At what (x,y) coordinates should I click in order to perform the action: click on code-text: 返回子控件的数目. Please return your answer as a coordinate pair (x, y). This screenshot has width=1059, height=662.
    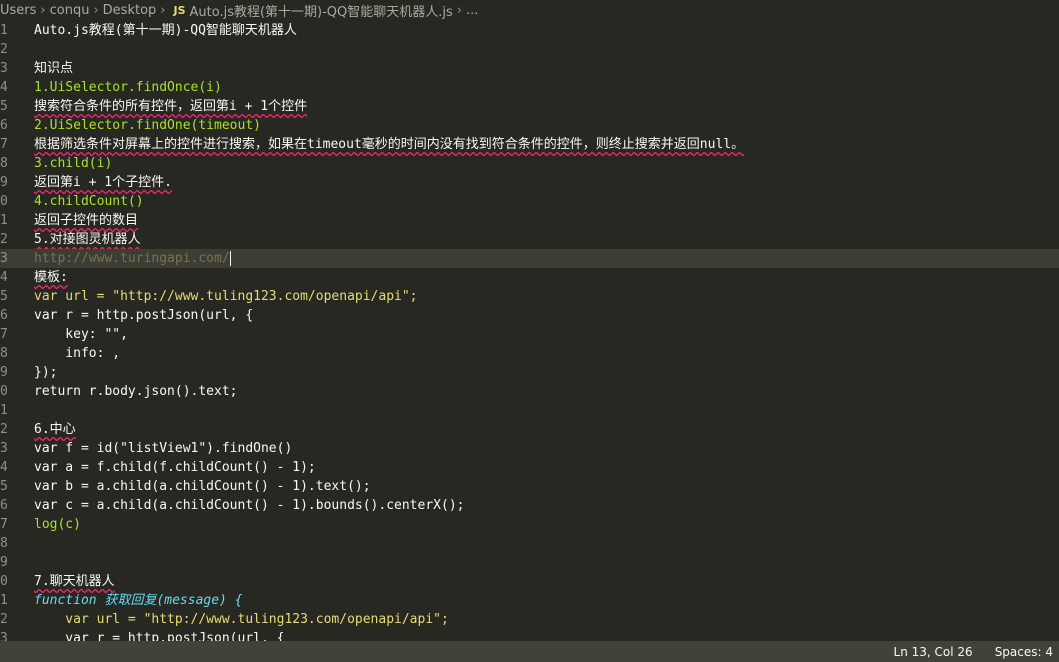
    Looking at the image, I should click on (86, 220).